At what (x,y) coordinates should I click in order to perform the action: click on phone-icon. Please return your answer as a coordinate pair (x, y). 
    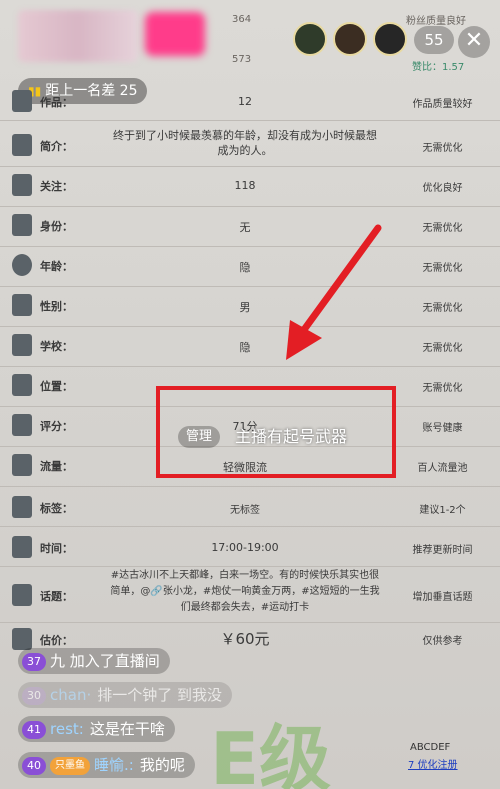
    Looking at the image, I should click on (22, 547).